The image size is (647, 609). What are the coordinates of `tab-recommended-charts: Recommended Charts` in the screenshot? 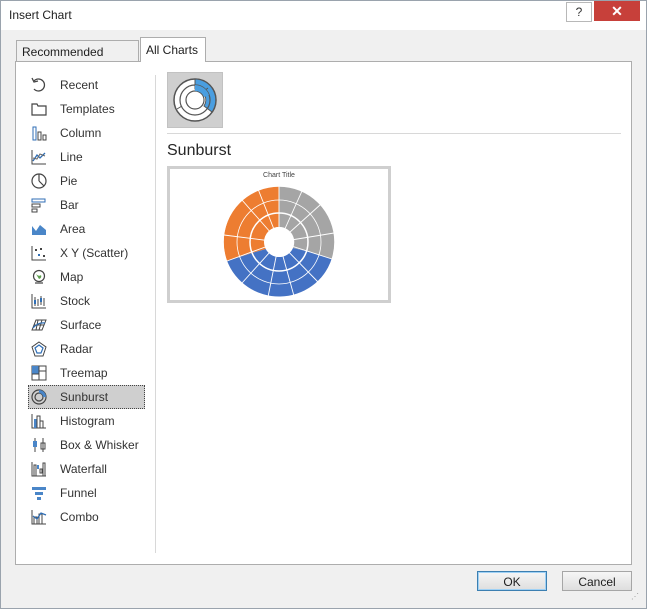 It's located at (77, 60).